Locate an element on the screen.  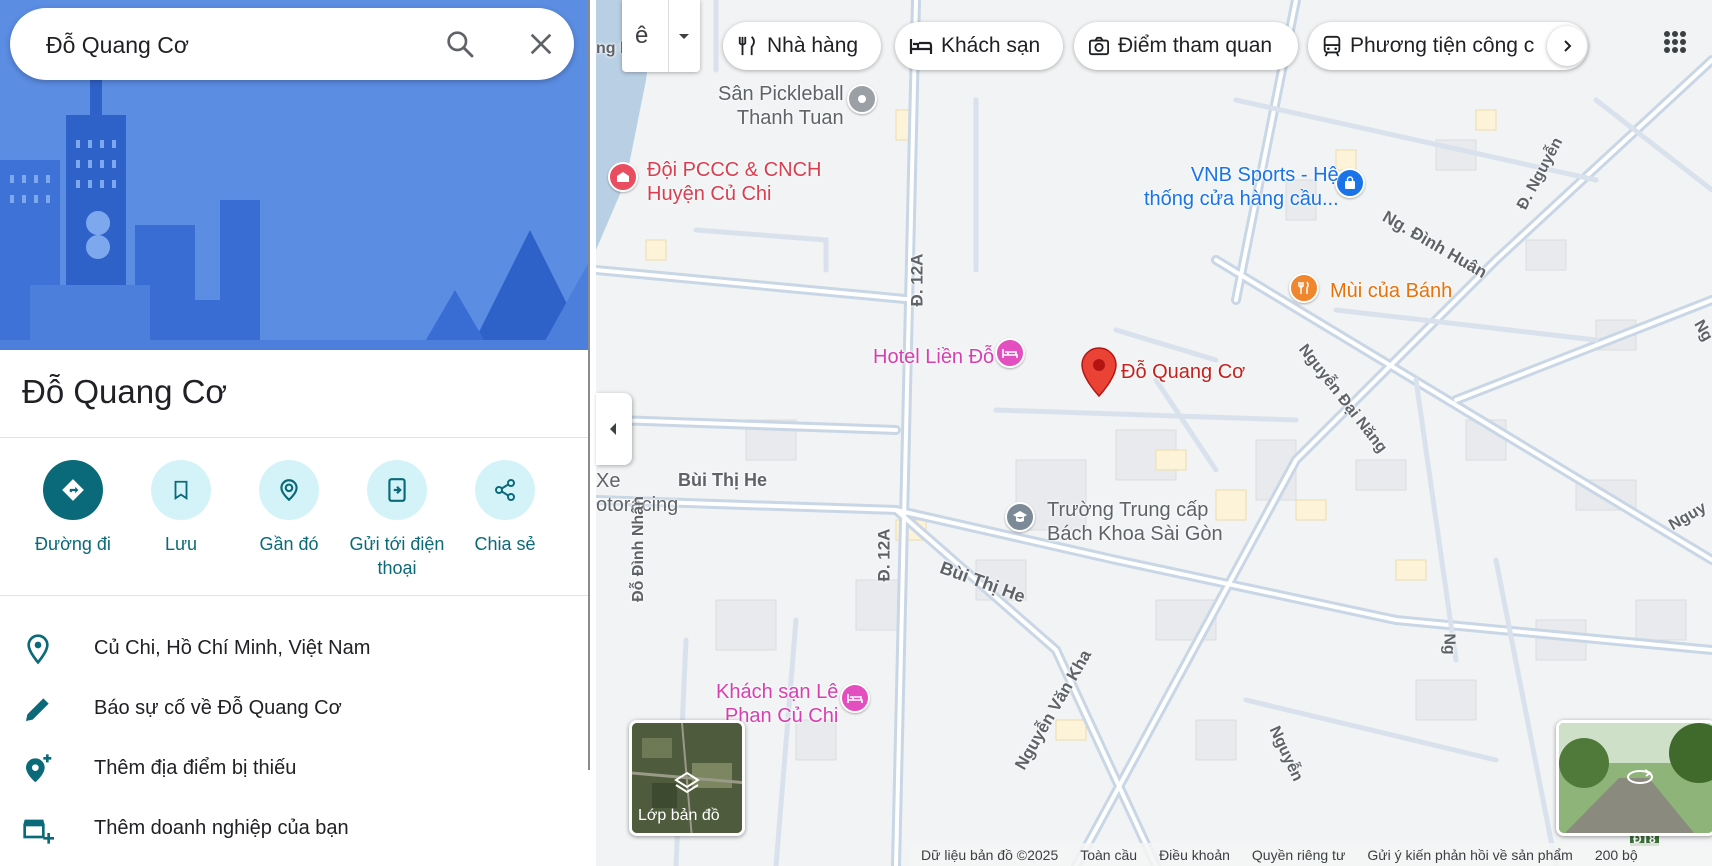
global-link: Toàn cầu is located at coordinates (1108, 855).